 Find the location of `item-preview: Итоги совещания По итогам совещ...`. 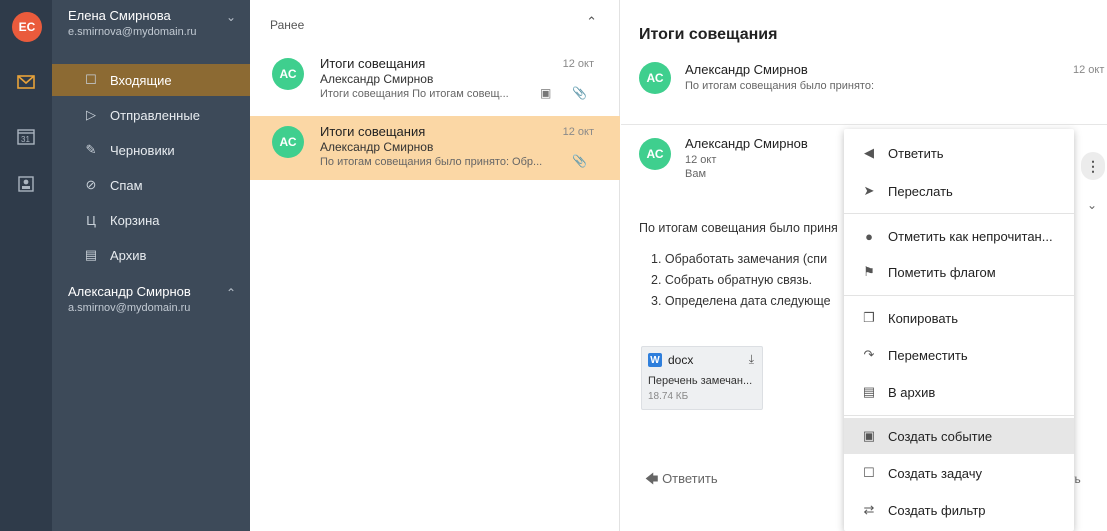

item-preview: Итоги совещания По итогам совещ... is located at coordinates (414, 94).